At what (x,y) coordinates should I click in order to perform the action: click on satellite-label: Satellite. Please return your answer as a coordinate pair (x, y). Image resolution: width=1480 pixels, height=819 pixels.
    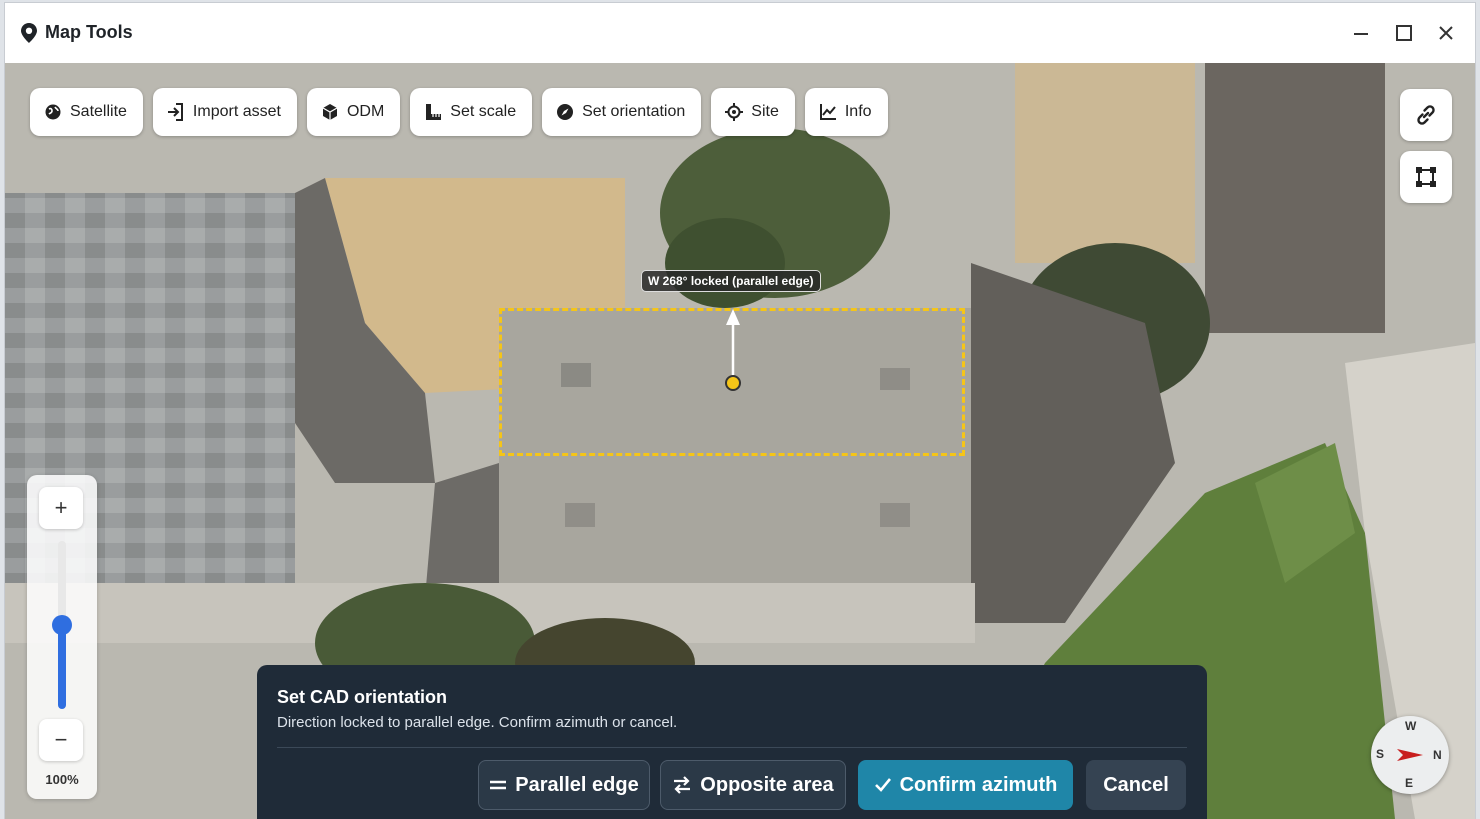
    Looking at the image, I should click on (98, 111).